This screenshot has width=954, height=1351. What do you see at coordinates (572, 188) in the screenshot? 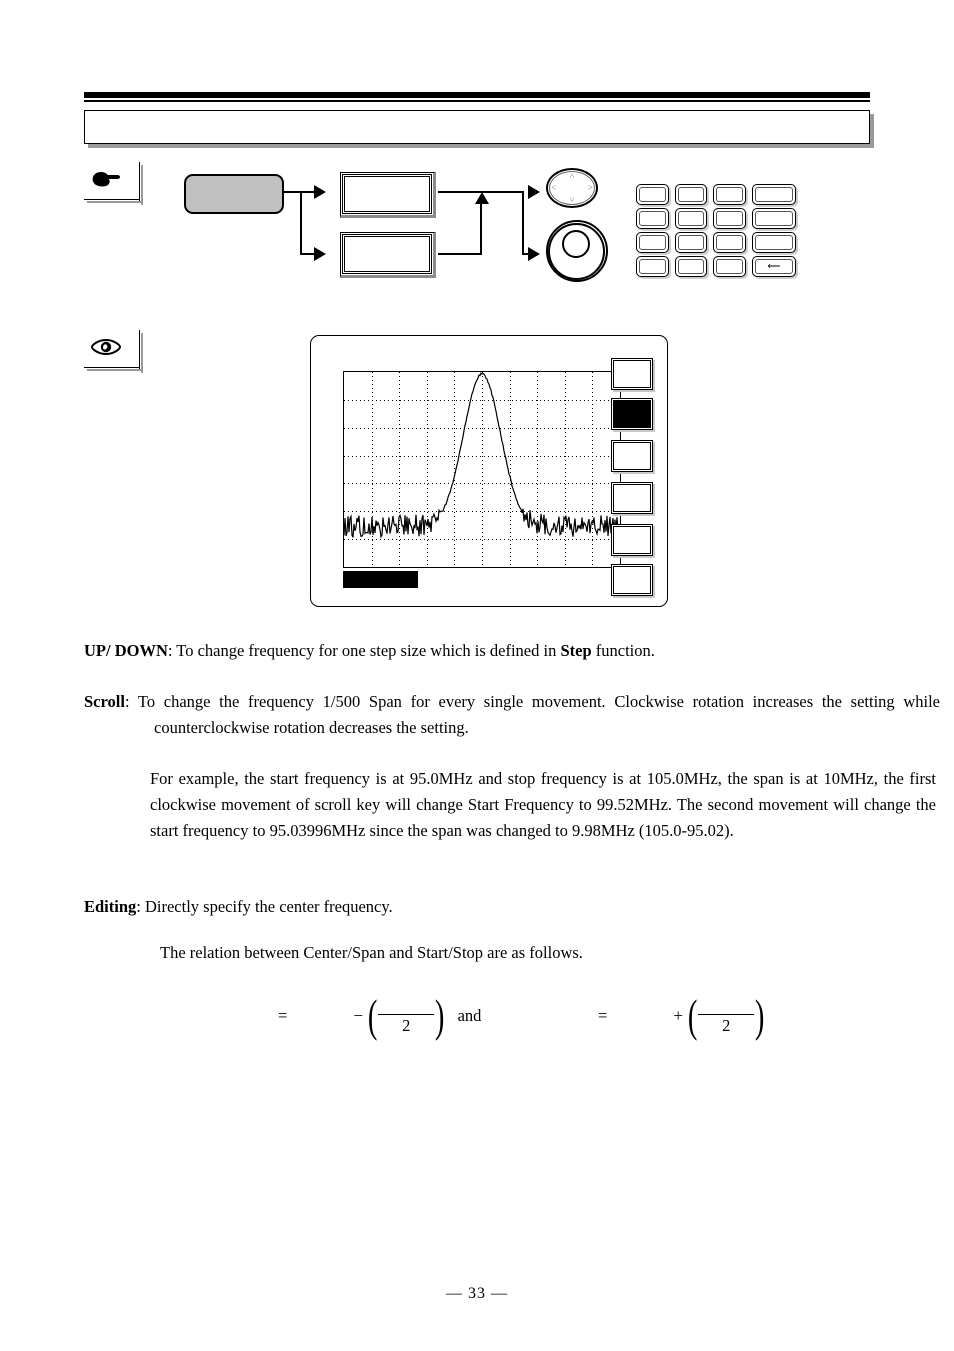
I see `navigation-pad: ˄ ˅ ˂ ˃` at bounding box center [572, 188].